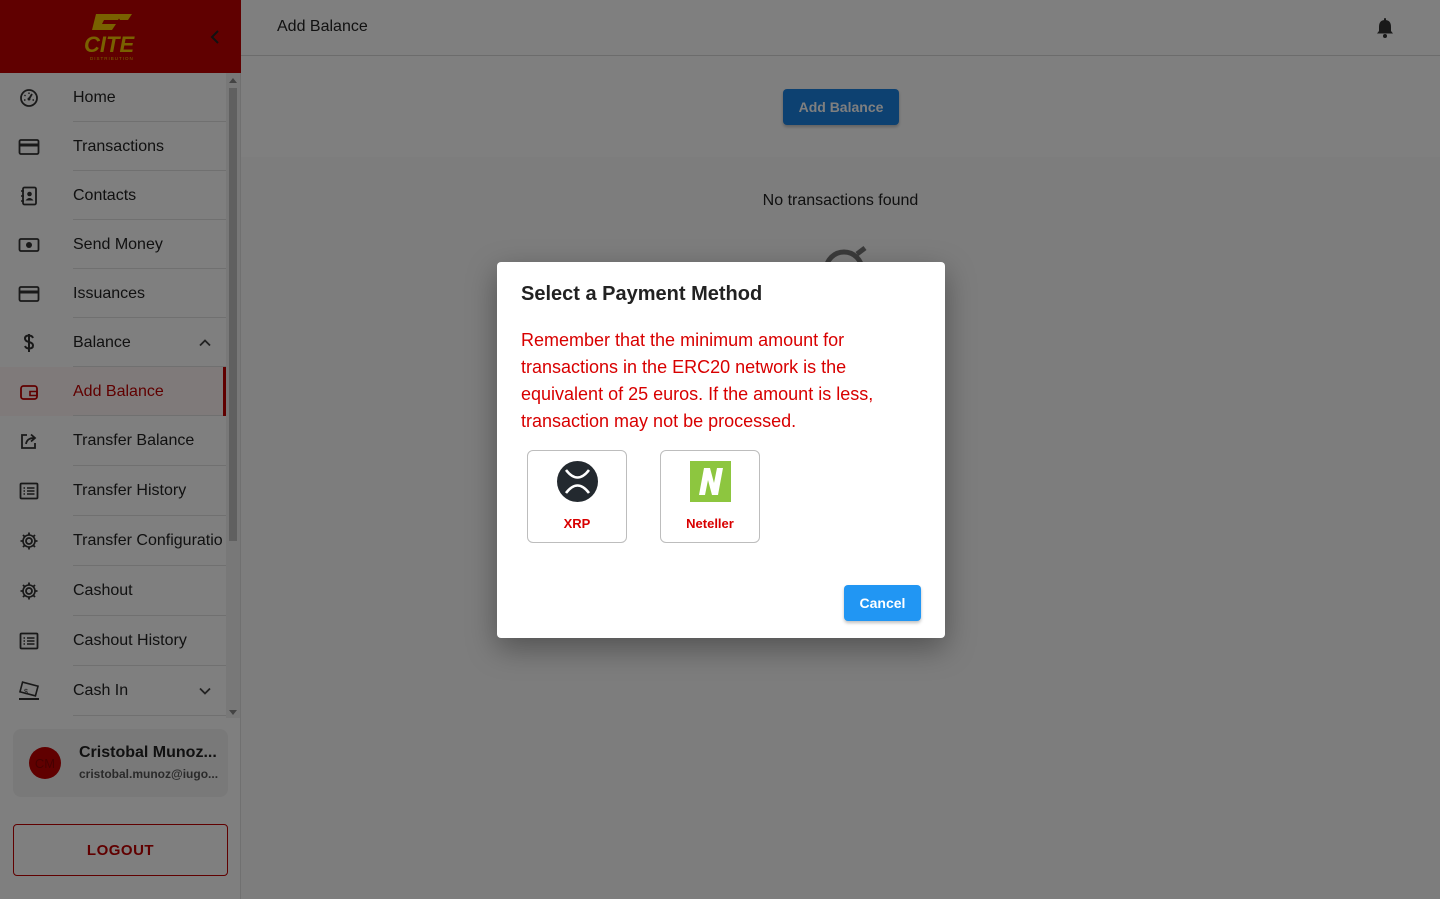 Image resolution: width=1440 pixels, height=899 pixels. Describe the element at coordinates (577, 481) in the screenshot. I see `xrp-logo-icon` at that location.